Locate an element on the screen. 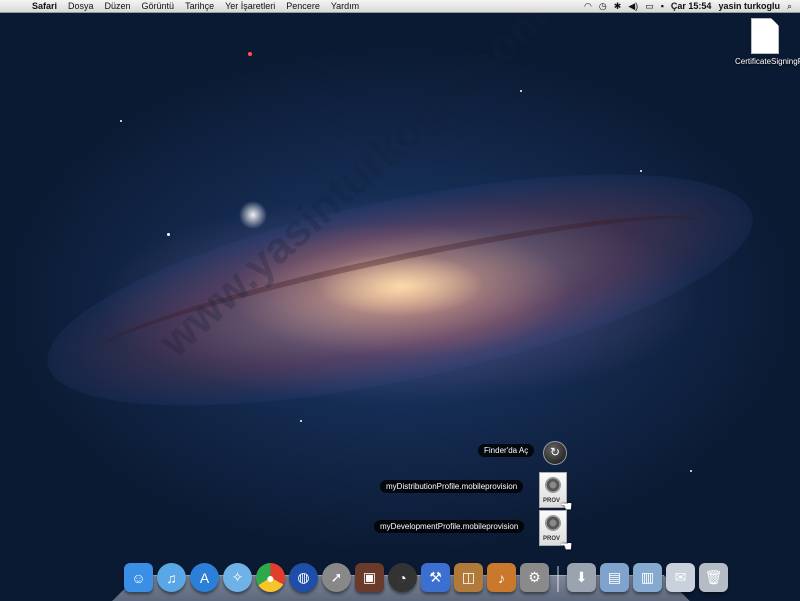 This screenshot has height=601, width=800. bluetooth-icon: ✱ is located at coordinates (618, 6).